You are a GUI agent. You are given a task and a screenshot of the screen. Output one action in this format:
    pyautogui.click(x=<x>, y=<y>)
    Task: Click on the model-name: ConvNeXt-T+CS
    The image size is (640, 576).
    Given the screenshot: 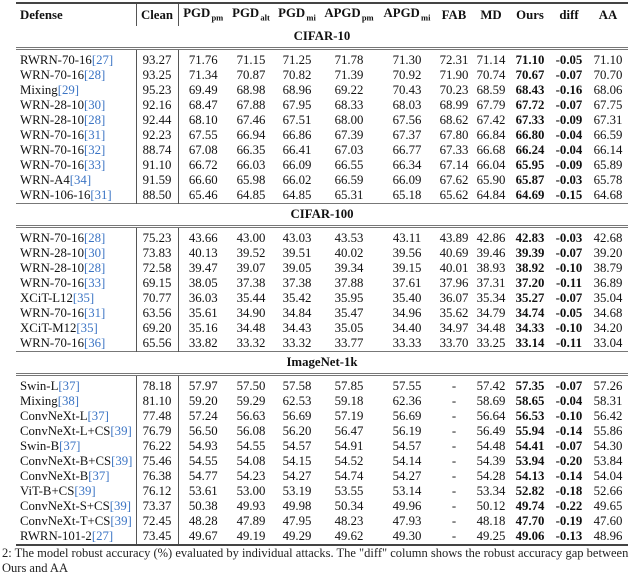 What is the action you would take?
    pyautogui.click(x=65, y=521)
    